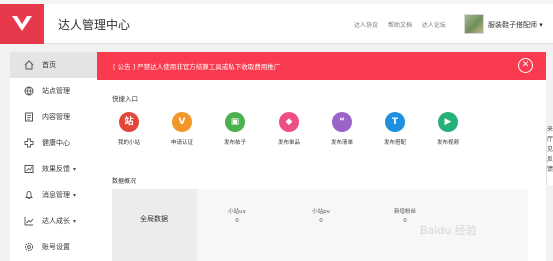 This screenshot has width=553, height=261. I want to click on logo, so click(22, 24).